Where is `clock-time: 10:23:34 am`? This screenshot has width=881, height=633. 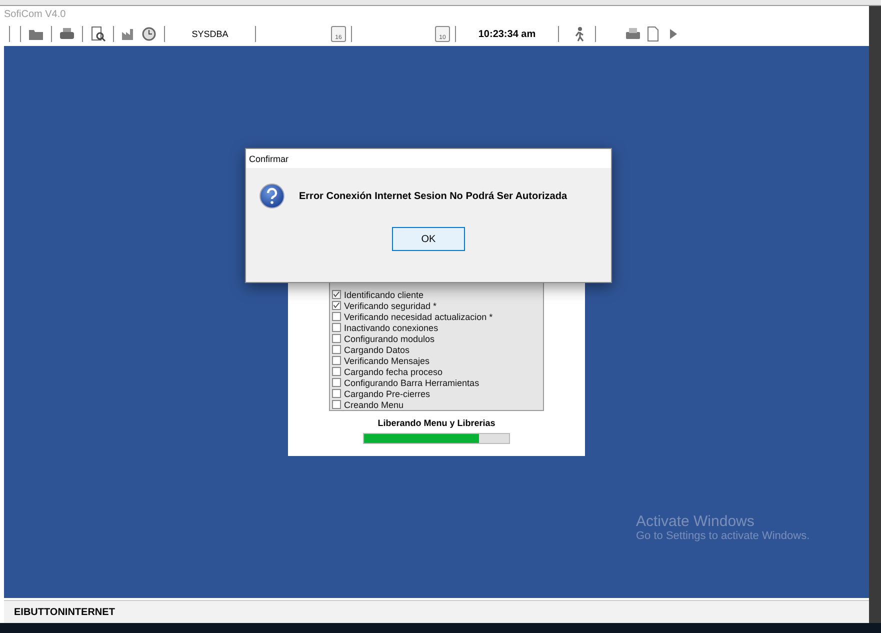 clock-time: 10:23:34 am is located at coordinates (507, 34).